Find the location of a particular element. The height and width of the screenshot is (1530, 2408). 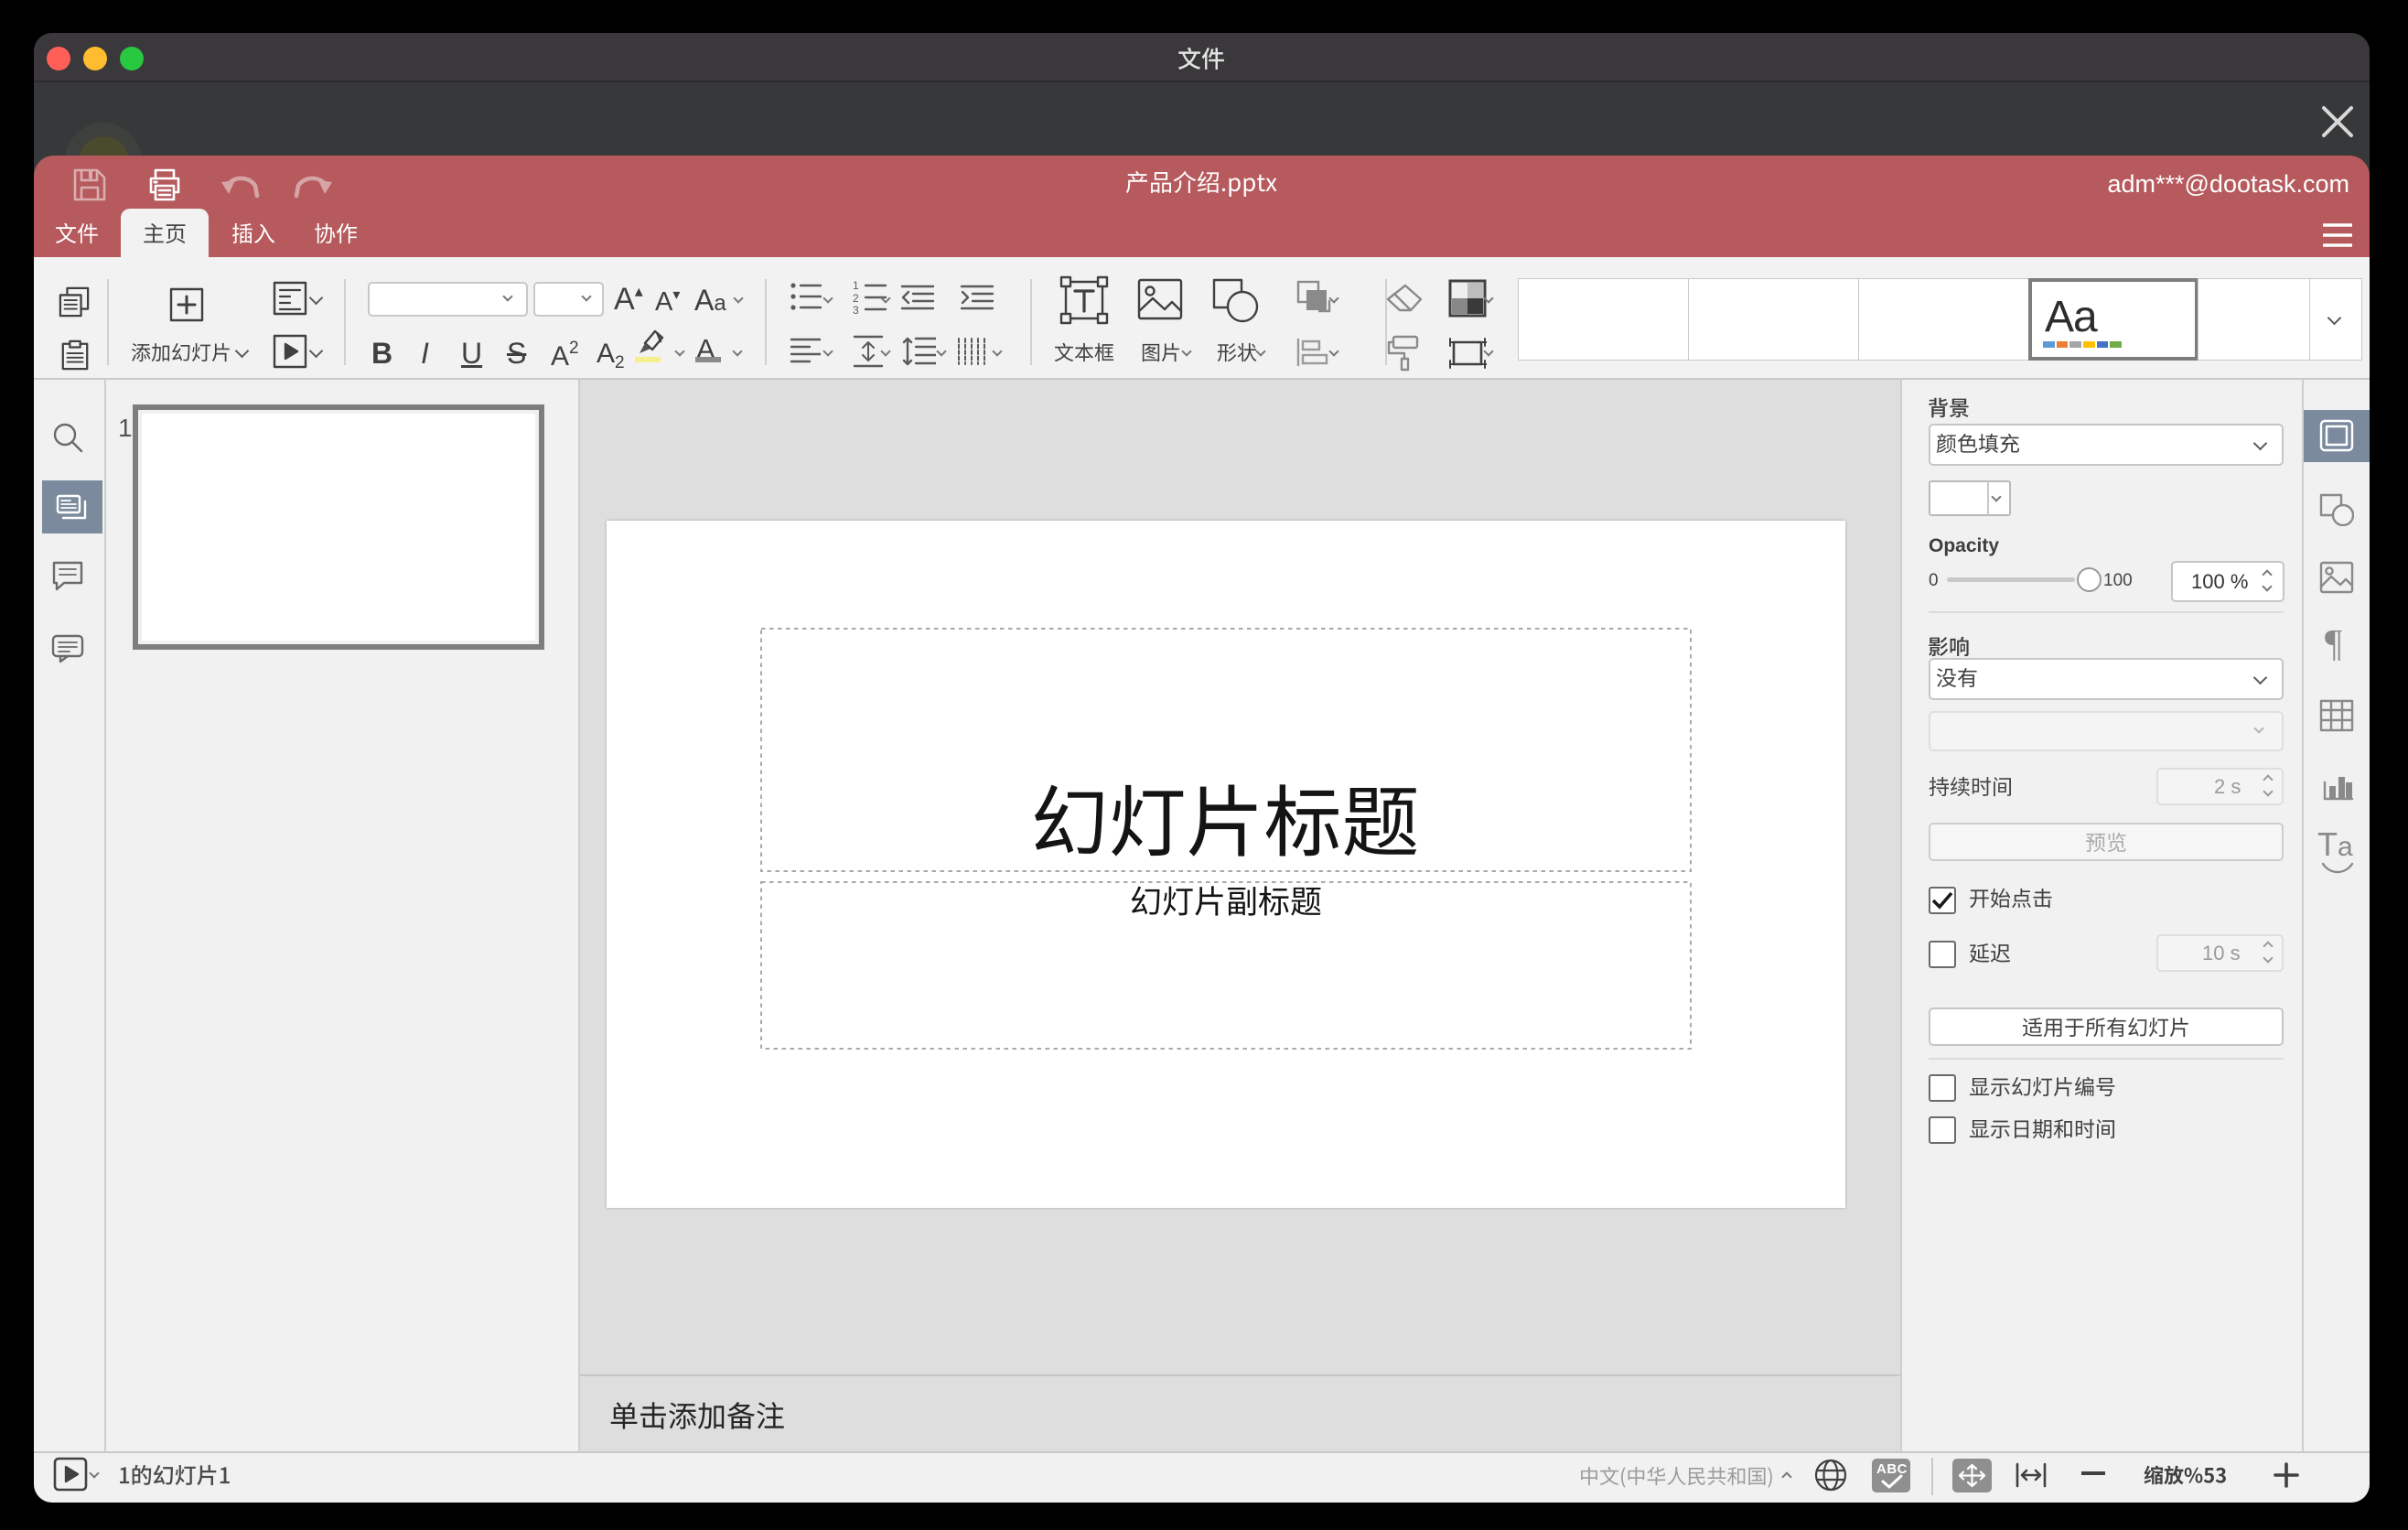

svg-text: 2 is located at coordinates (856, 298).